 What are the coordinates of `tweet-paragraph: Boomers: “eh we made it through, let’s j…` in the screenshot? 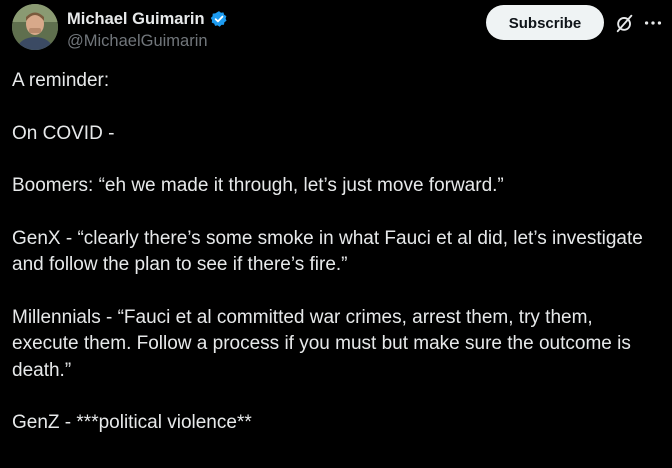 It's located at (258, 185).